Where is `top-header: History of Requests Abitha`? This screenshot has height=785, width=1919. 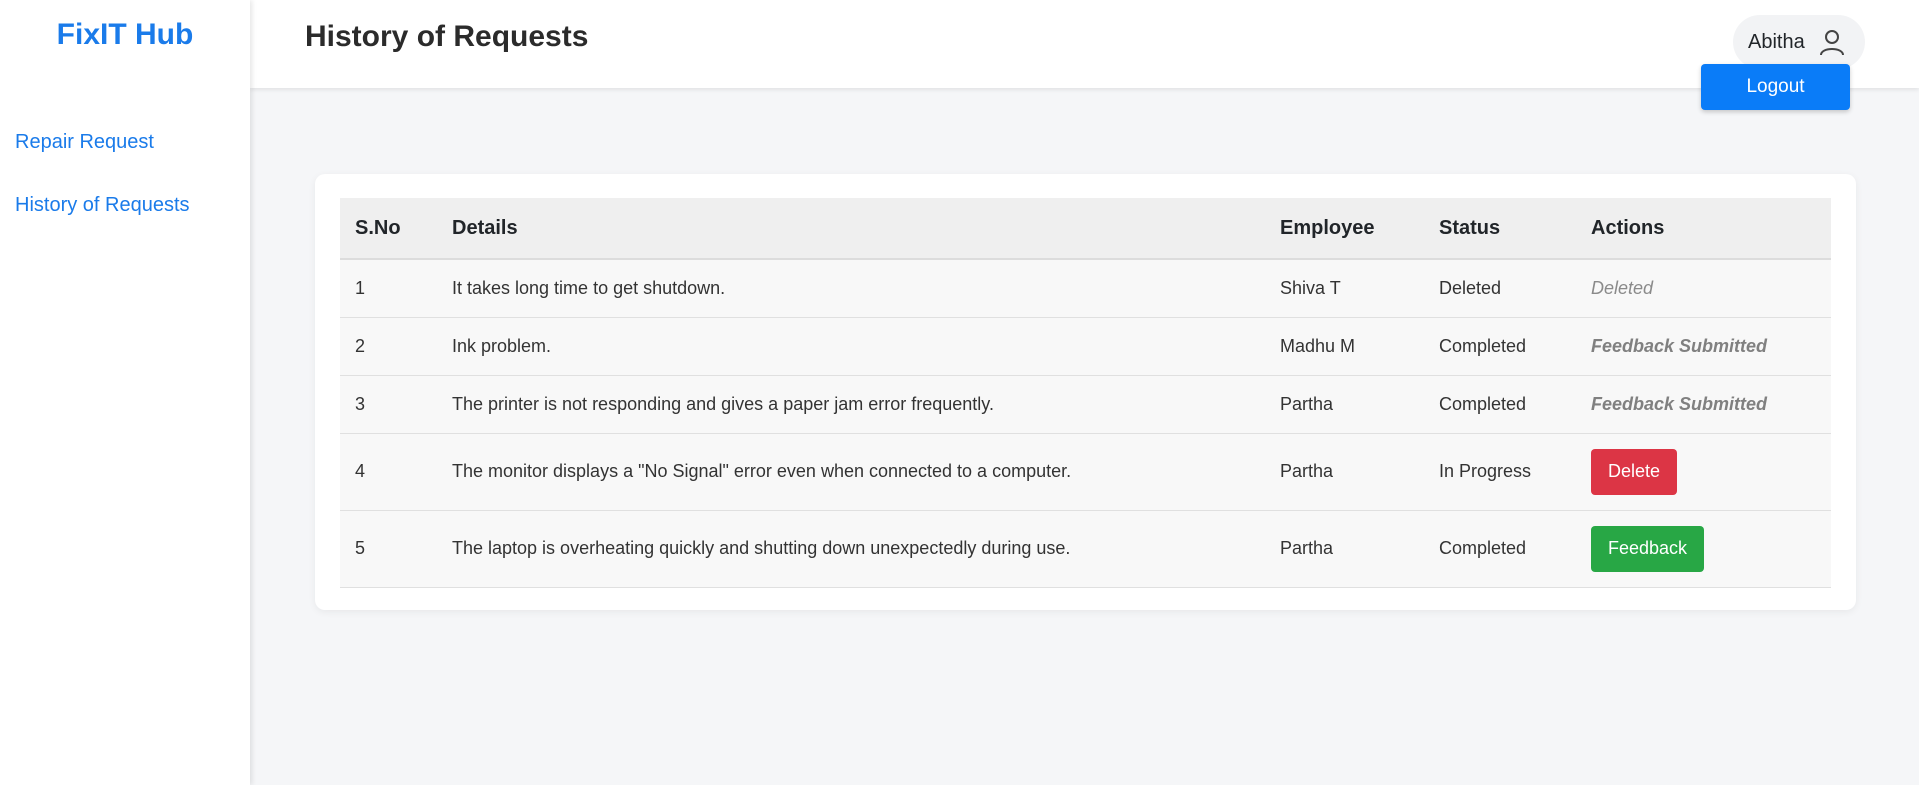
top-header: History of Requests Abitha is located at coordinates (1084, 44).